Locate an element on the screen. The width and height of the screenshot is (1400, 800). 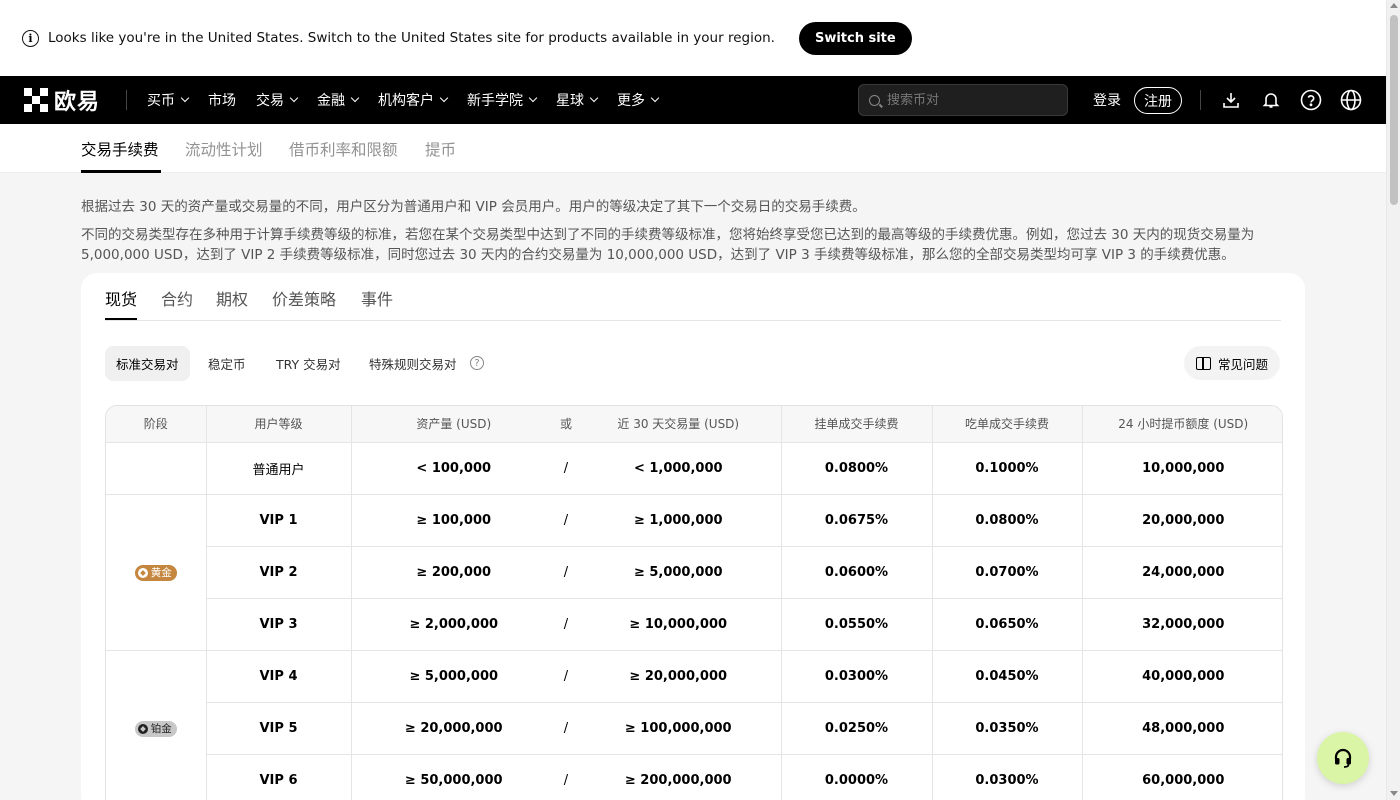
nav-item-trade: 交易 is located at coordinates (277, 100).